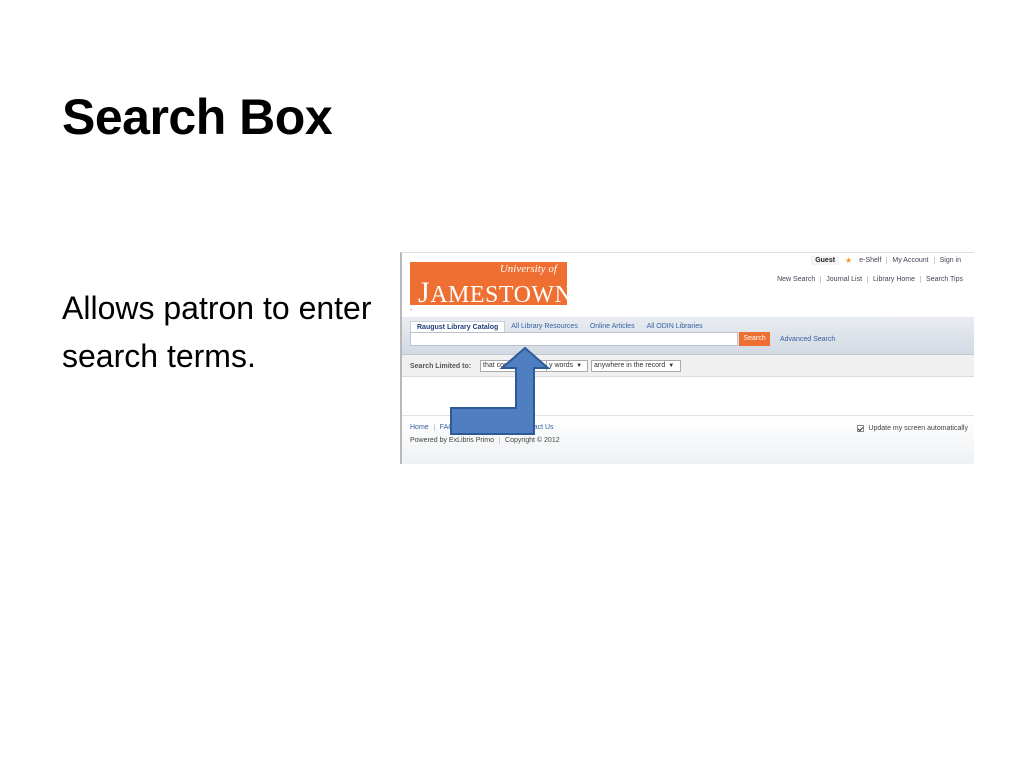  Describe the element at coordinates (574, 339) in the screenshot. I see `search-input` at that location.